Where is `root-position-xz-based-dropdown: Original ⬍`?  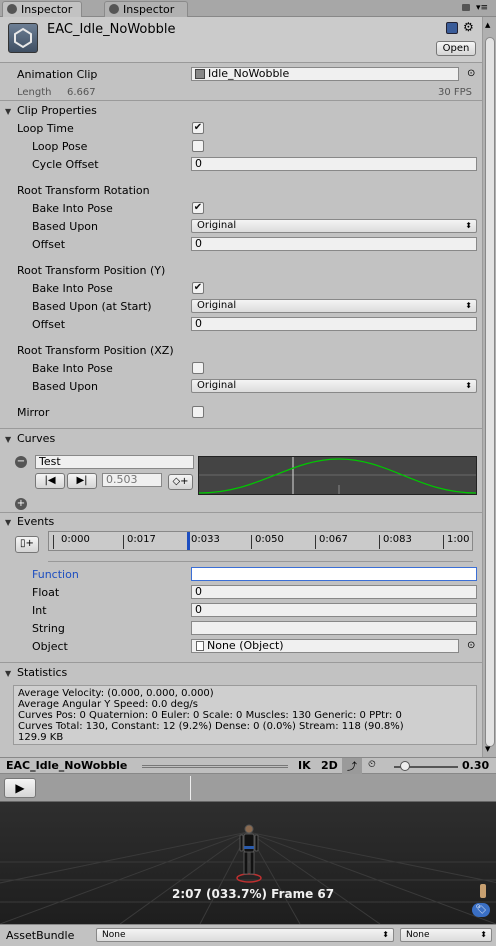
root-position-xz-based-dropdown: Original ⬍ is located at coordinates (334, 386).